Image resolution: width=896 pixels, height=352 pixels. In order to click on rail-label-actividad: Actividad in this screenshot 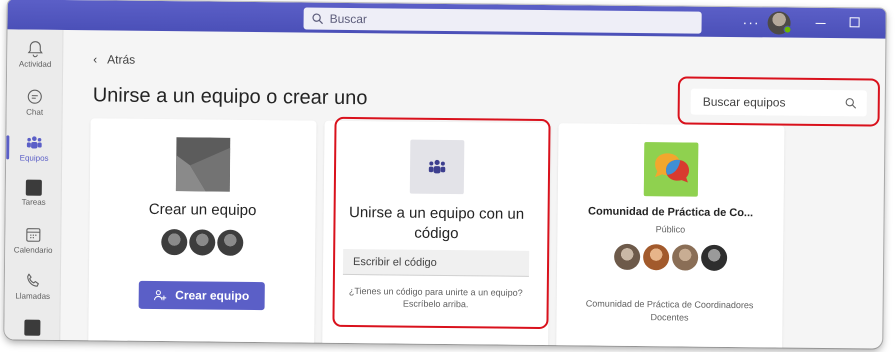, I will do `click(35, 64)`.